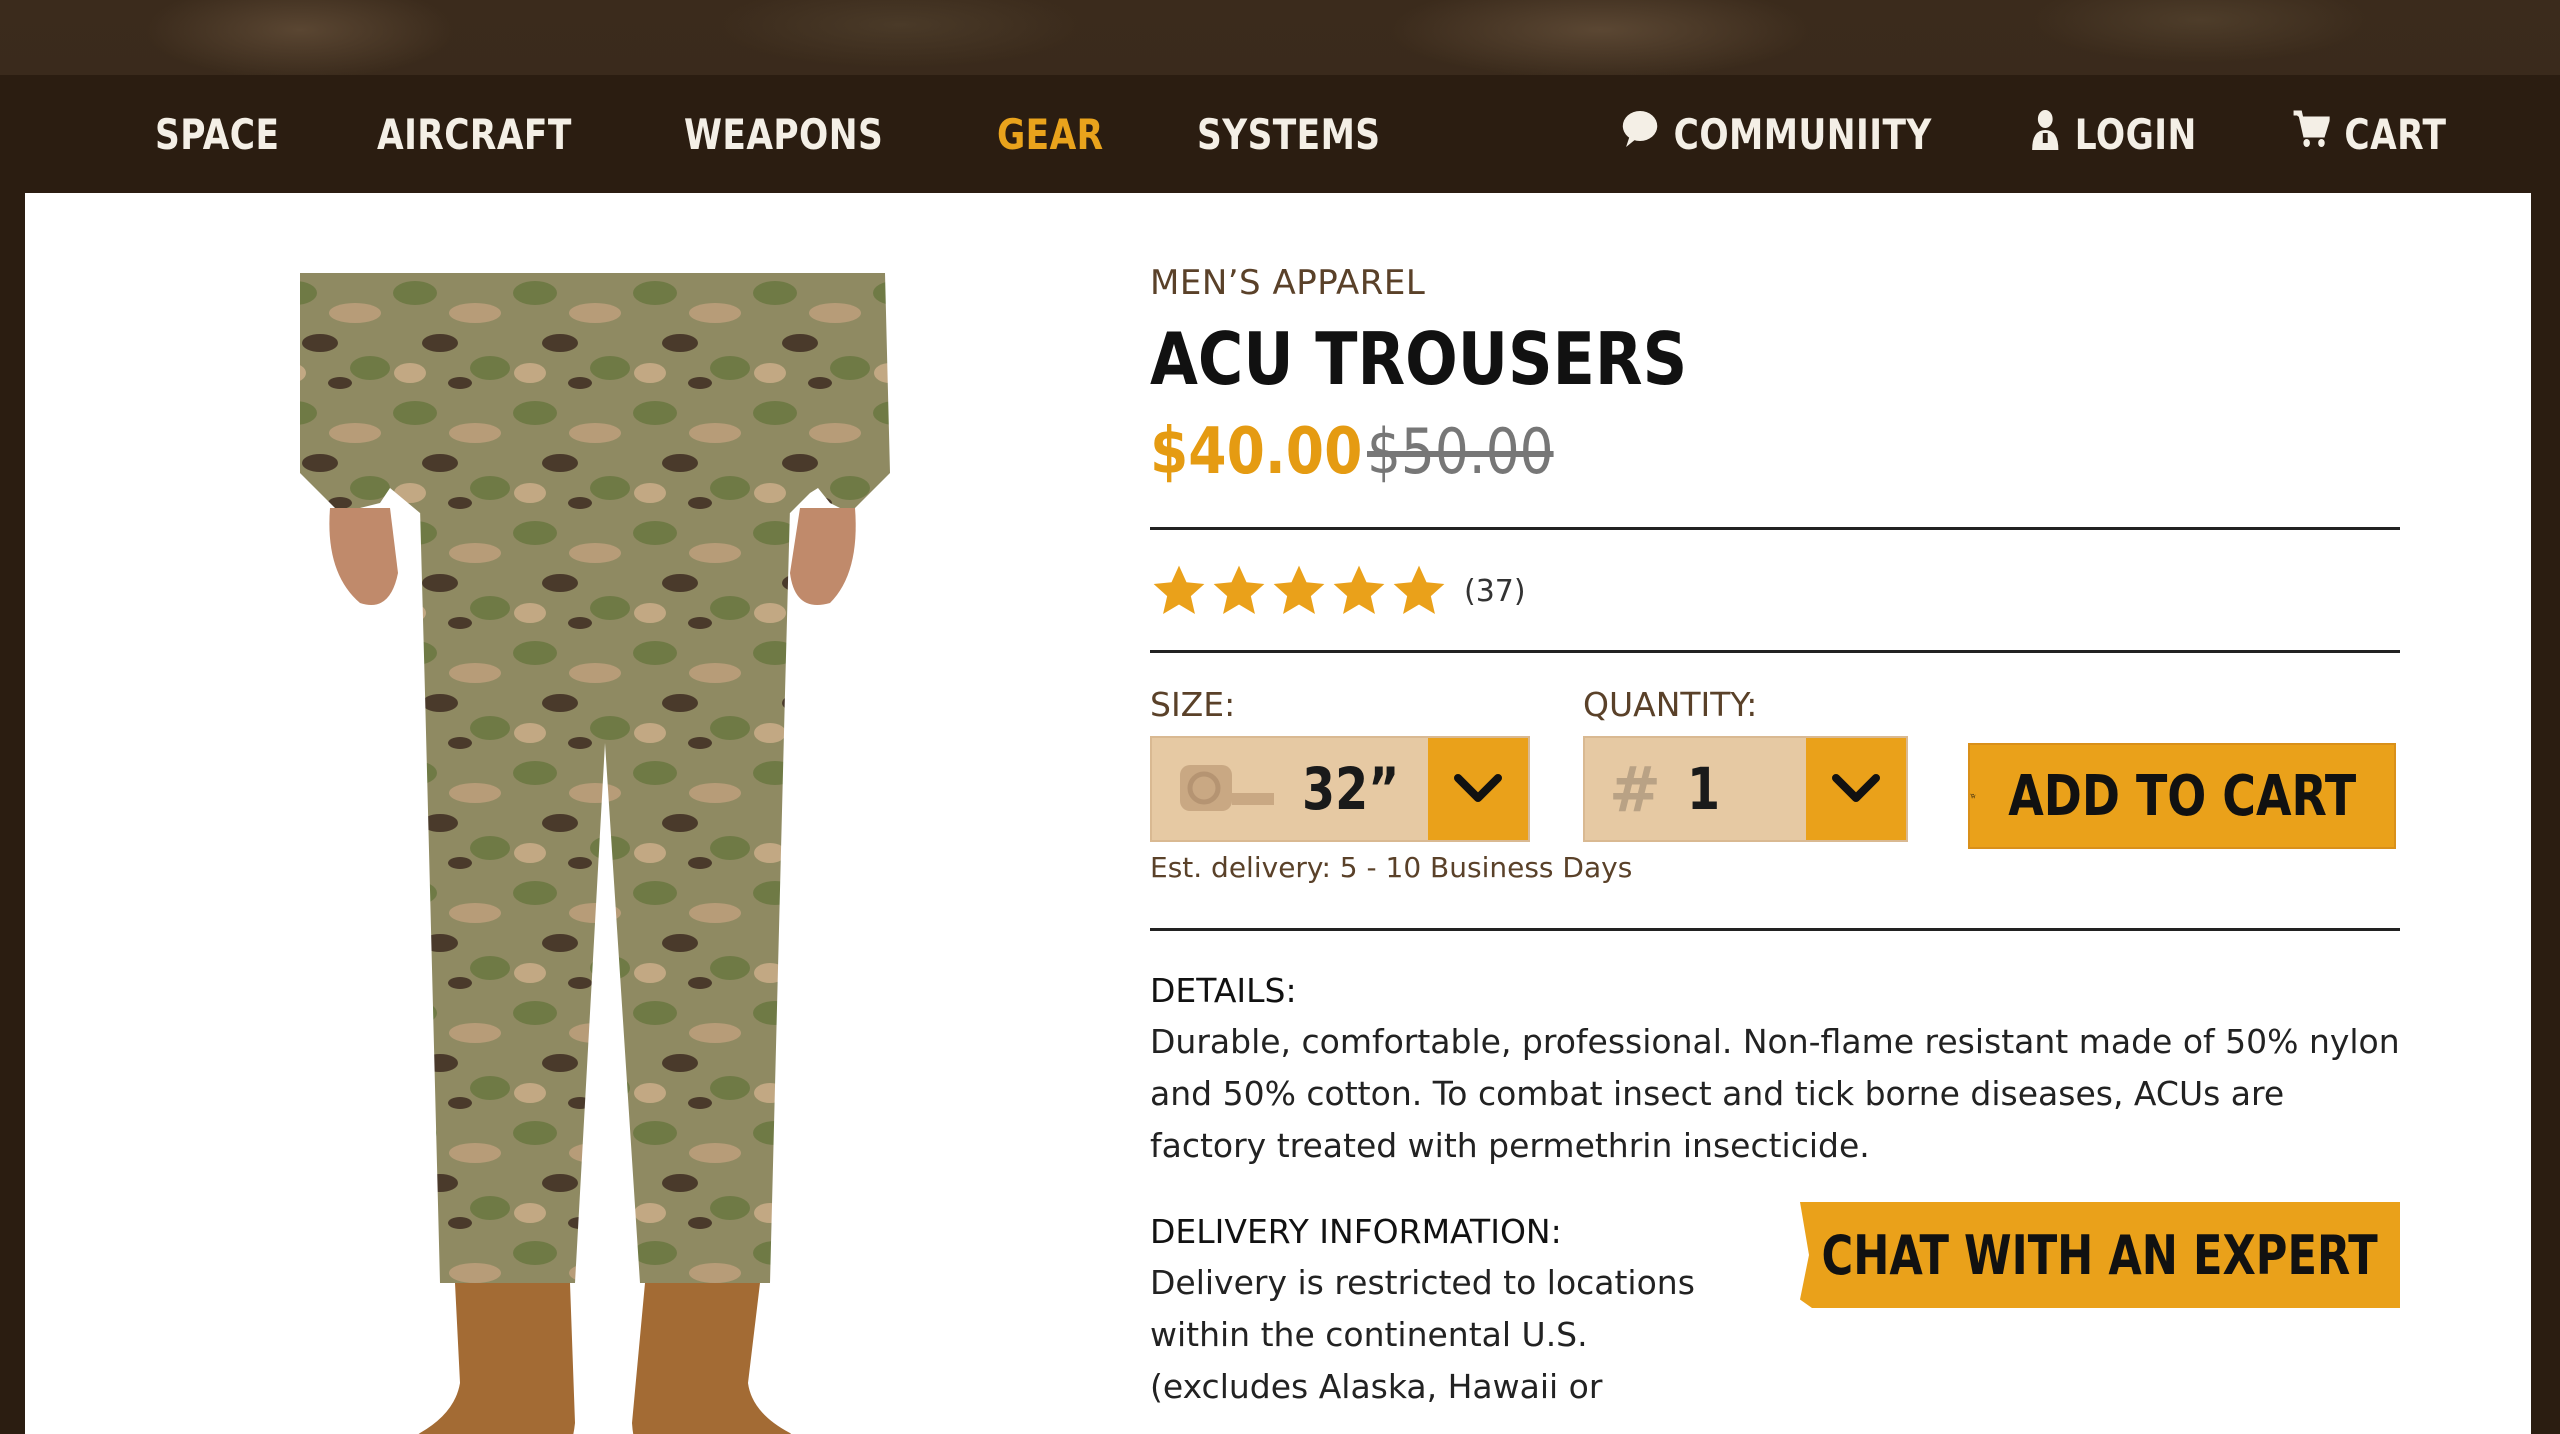  I want to click on nav-login-link: LOGIN, so click(2113, 134).